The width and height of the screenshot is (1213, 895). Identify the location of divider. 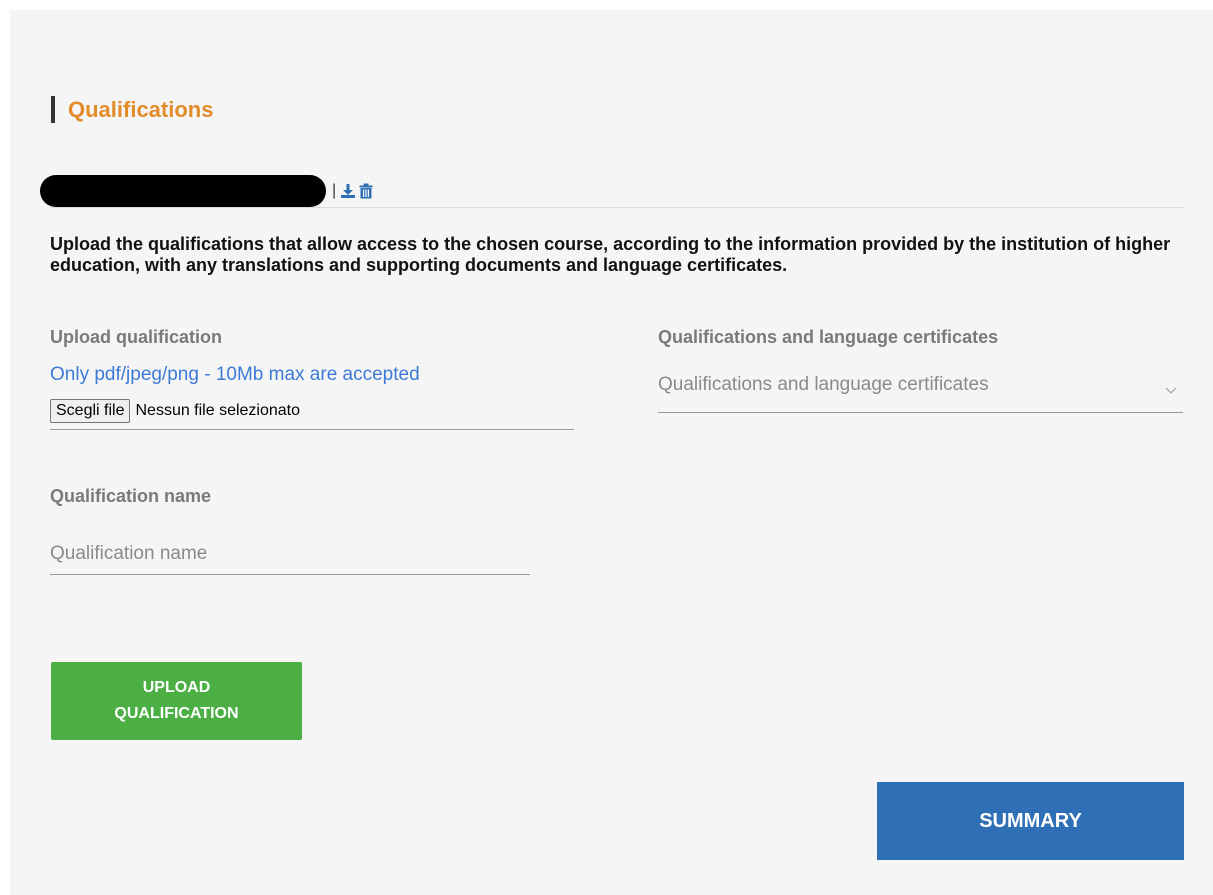
(616, 207).